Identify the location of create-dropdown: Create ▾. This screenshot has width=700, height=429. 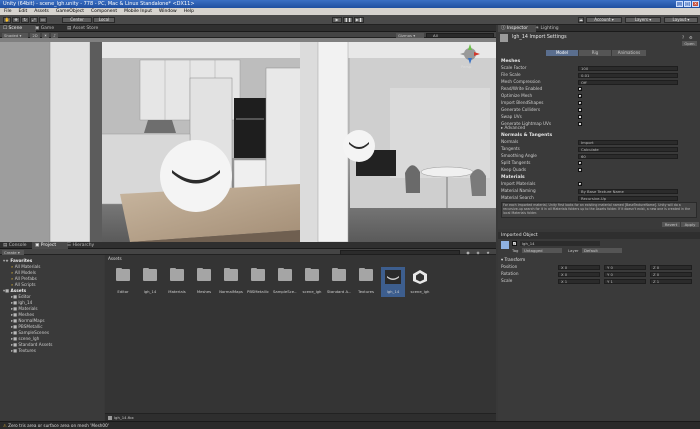
(13, 252).